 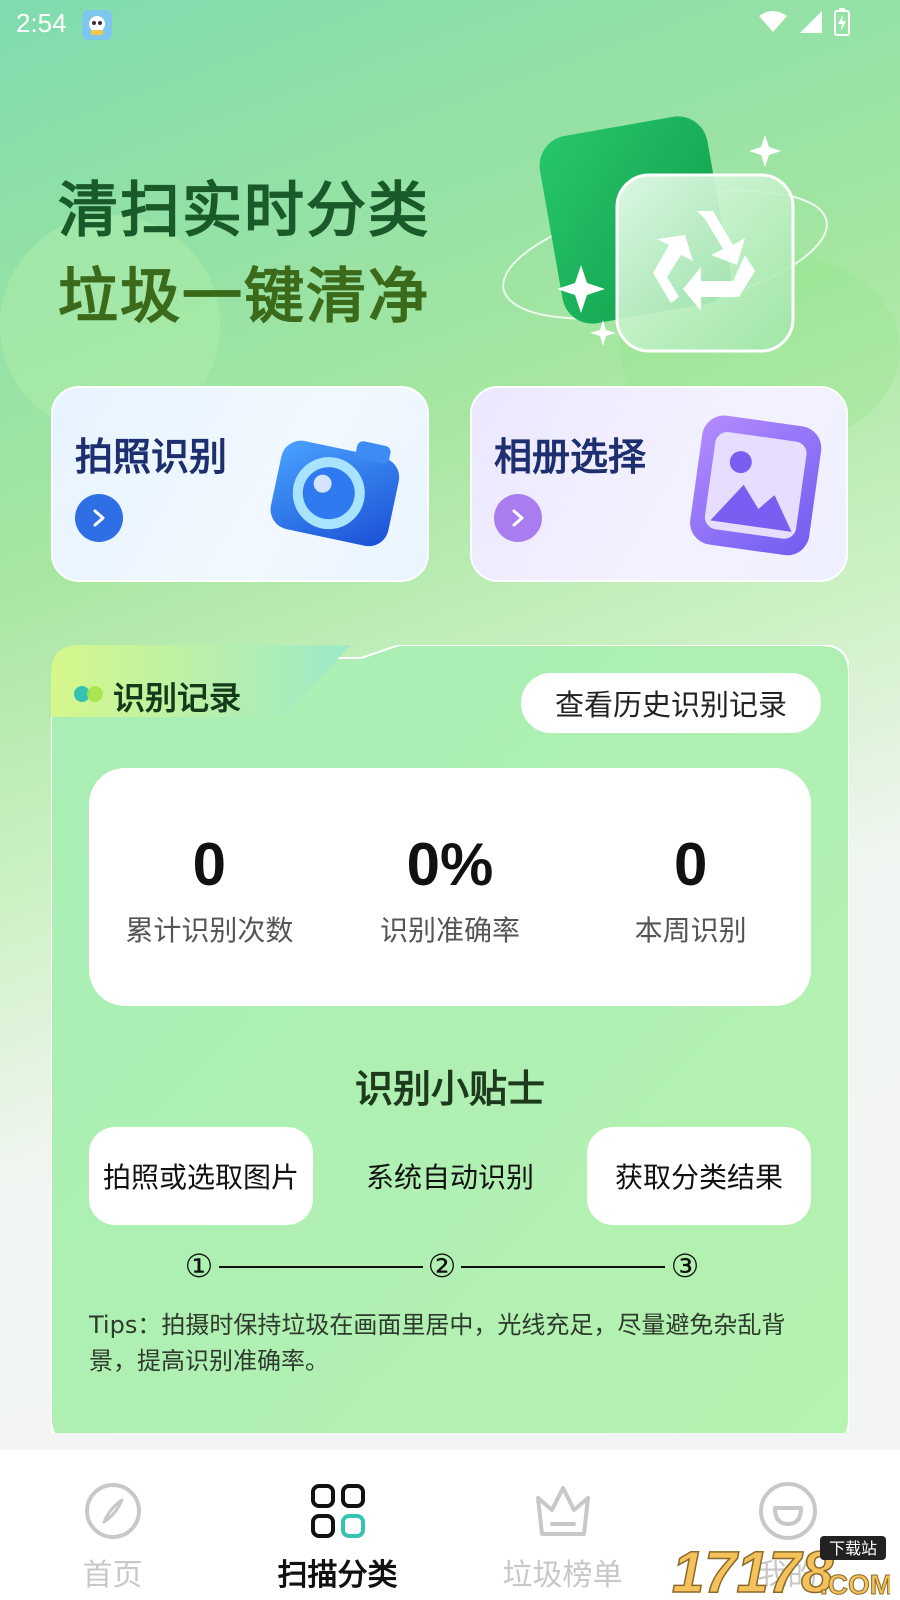 What do you see at coordinates (209, 930) in the screenshot?
I see `stat-total-label: 累计识别次数` at bounding box center [209, 930].